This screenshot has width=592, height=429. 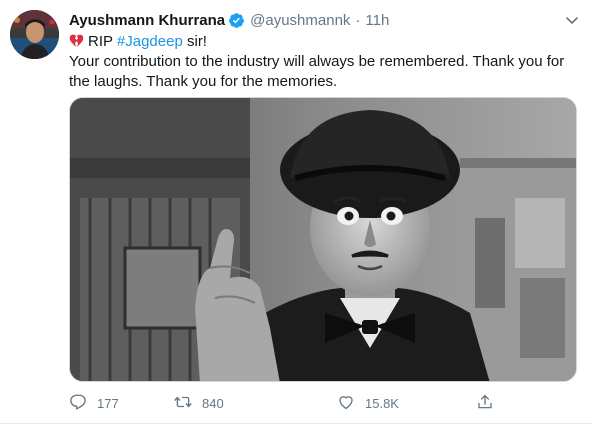 I want to click on avatar-image, so click(x=34, y=34).